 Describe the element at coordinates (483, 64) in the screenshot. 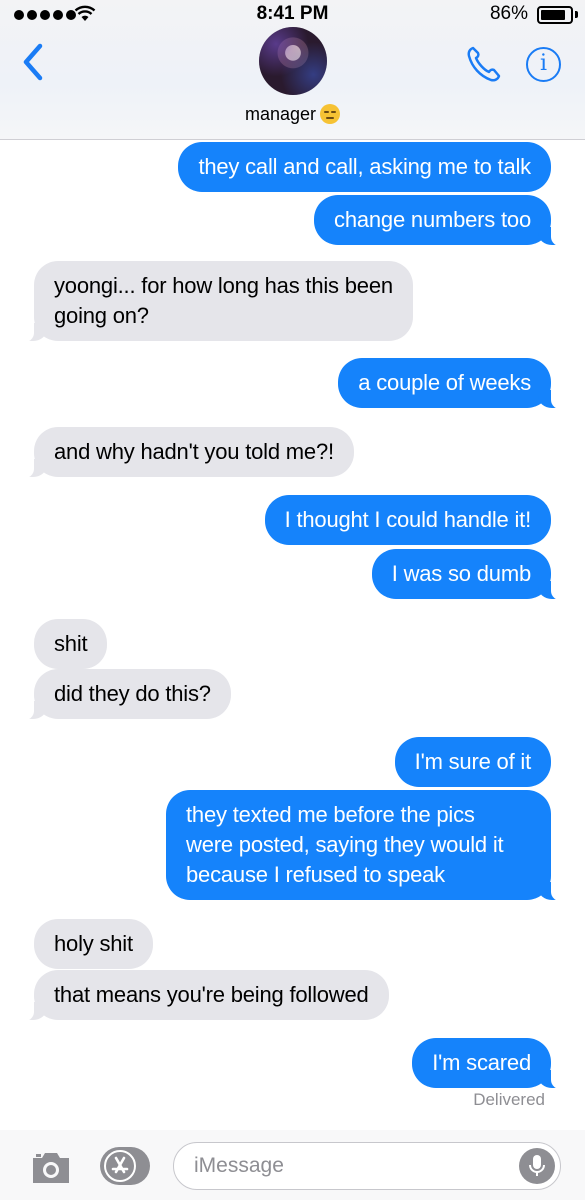

I see `phone-icon` at that location.